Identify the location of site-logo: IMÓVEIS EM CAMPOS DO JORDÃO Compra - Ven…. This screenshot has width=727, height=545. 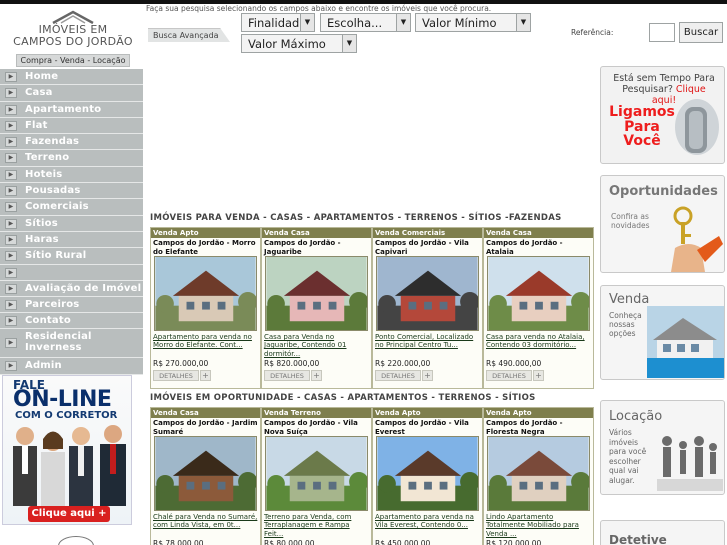
(73, 37).